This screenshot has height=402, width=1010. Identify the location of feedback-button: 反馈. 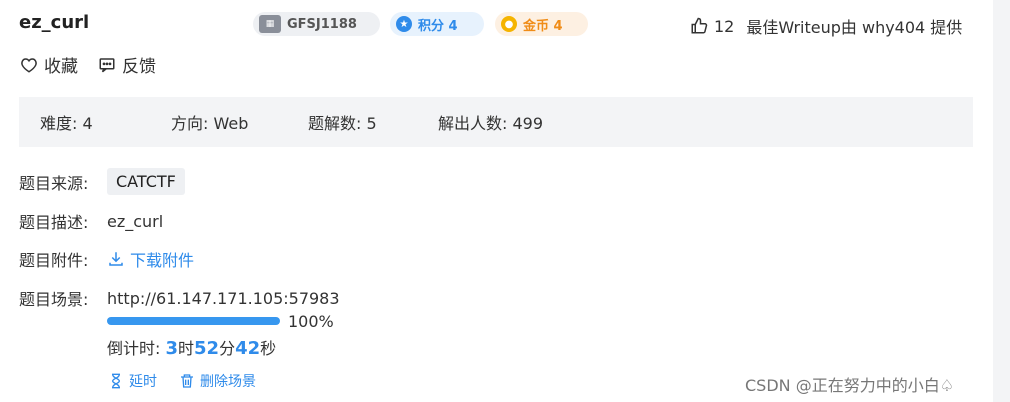
(127, 64).